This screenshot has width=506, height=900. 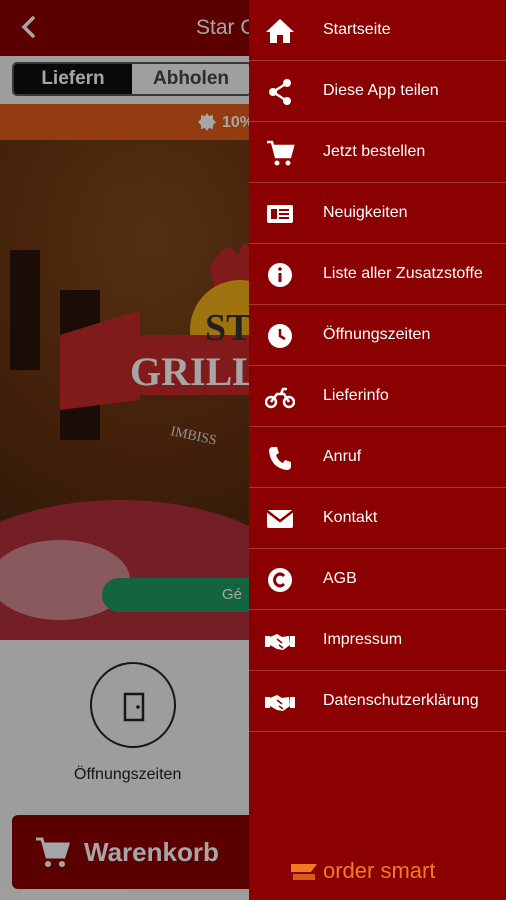 I want to click on menu-item-imprint: Impressum, so click(x=377, y=640).